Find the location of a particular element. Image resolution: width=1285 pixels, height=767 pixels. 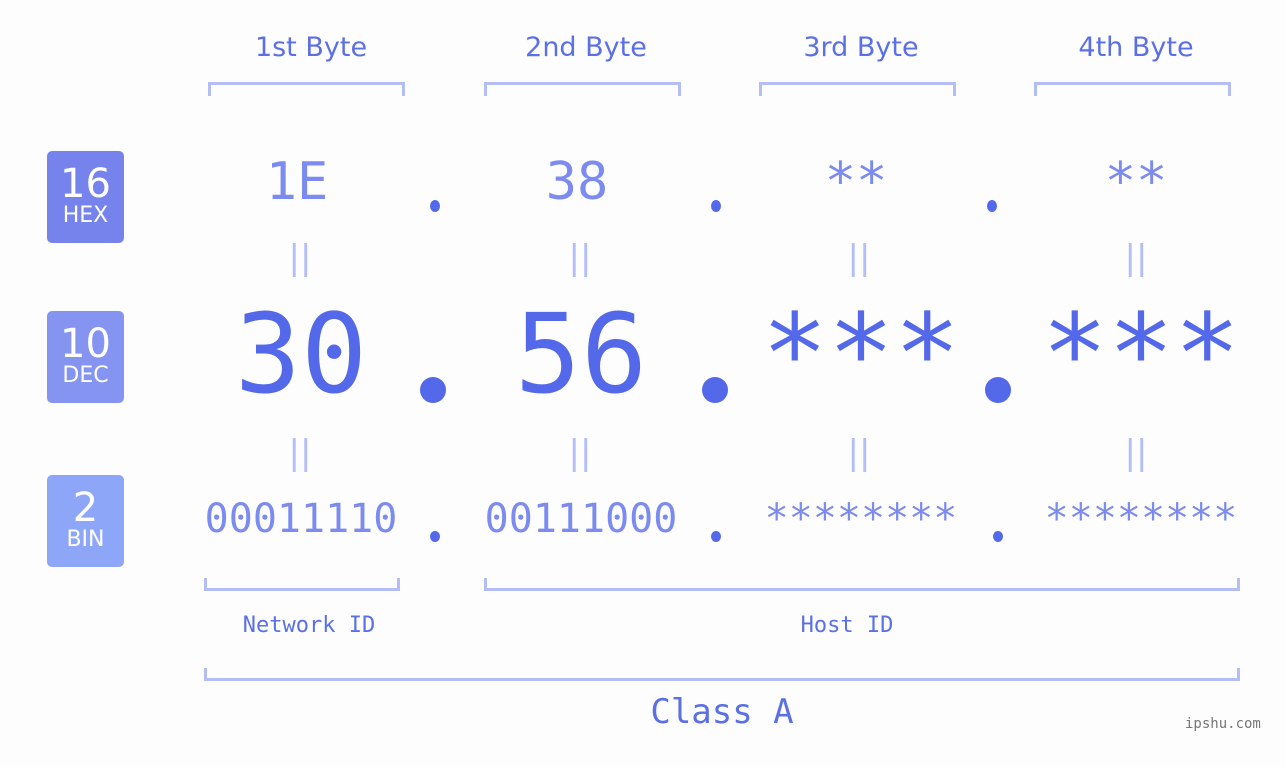

dec-badge: 10 DEC is located at coordinates (85, 357).